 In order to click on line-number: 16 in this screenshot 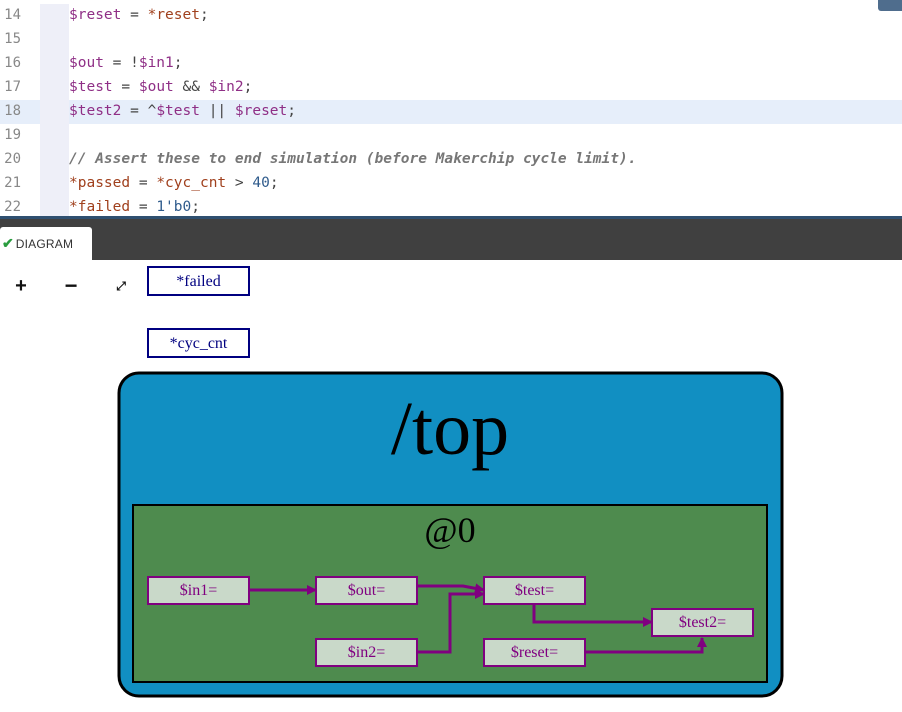, I will do `click(12, 63)`.